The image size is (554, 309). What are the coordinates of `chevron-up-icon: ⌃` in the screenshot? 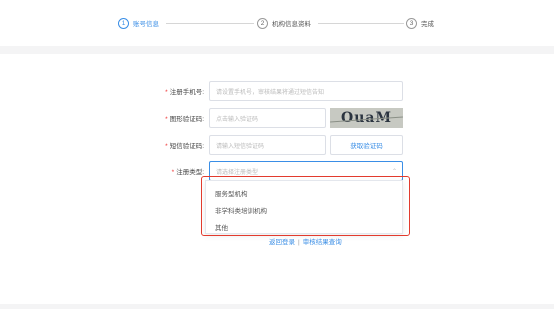 It's located at (394, 172).